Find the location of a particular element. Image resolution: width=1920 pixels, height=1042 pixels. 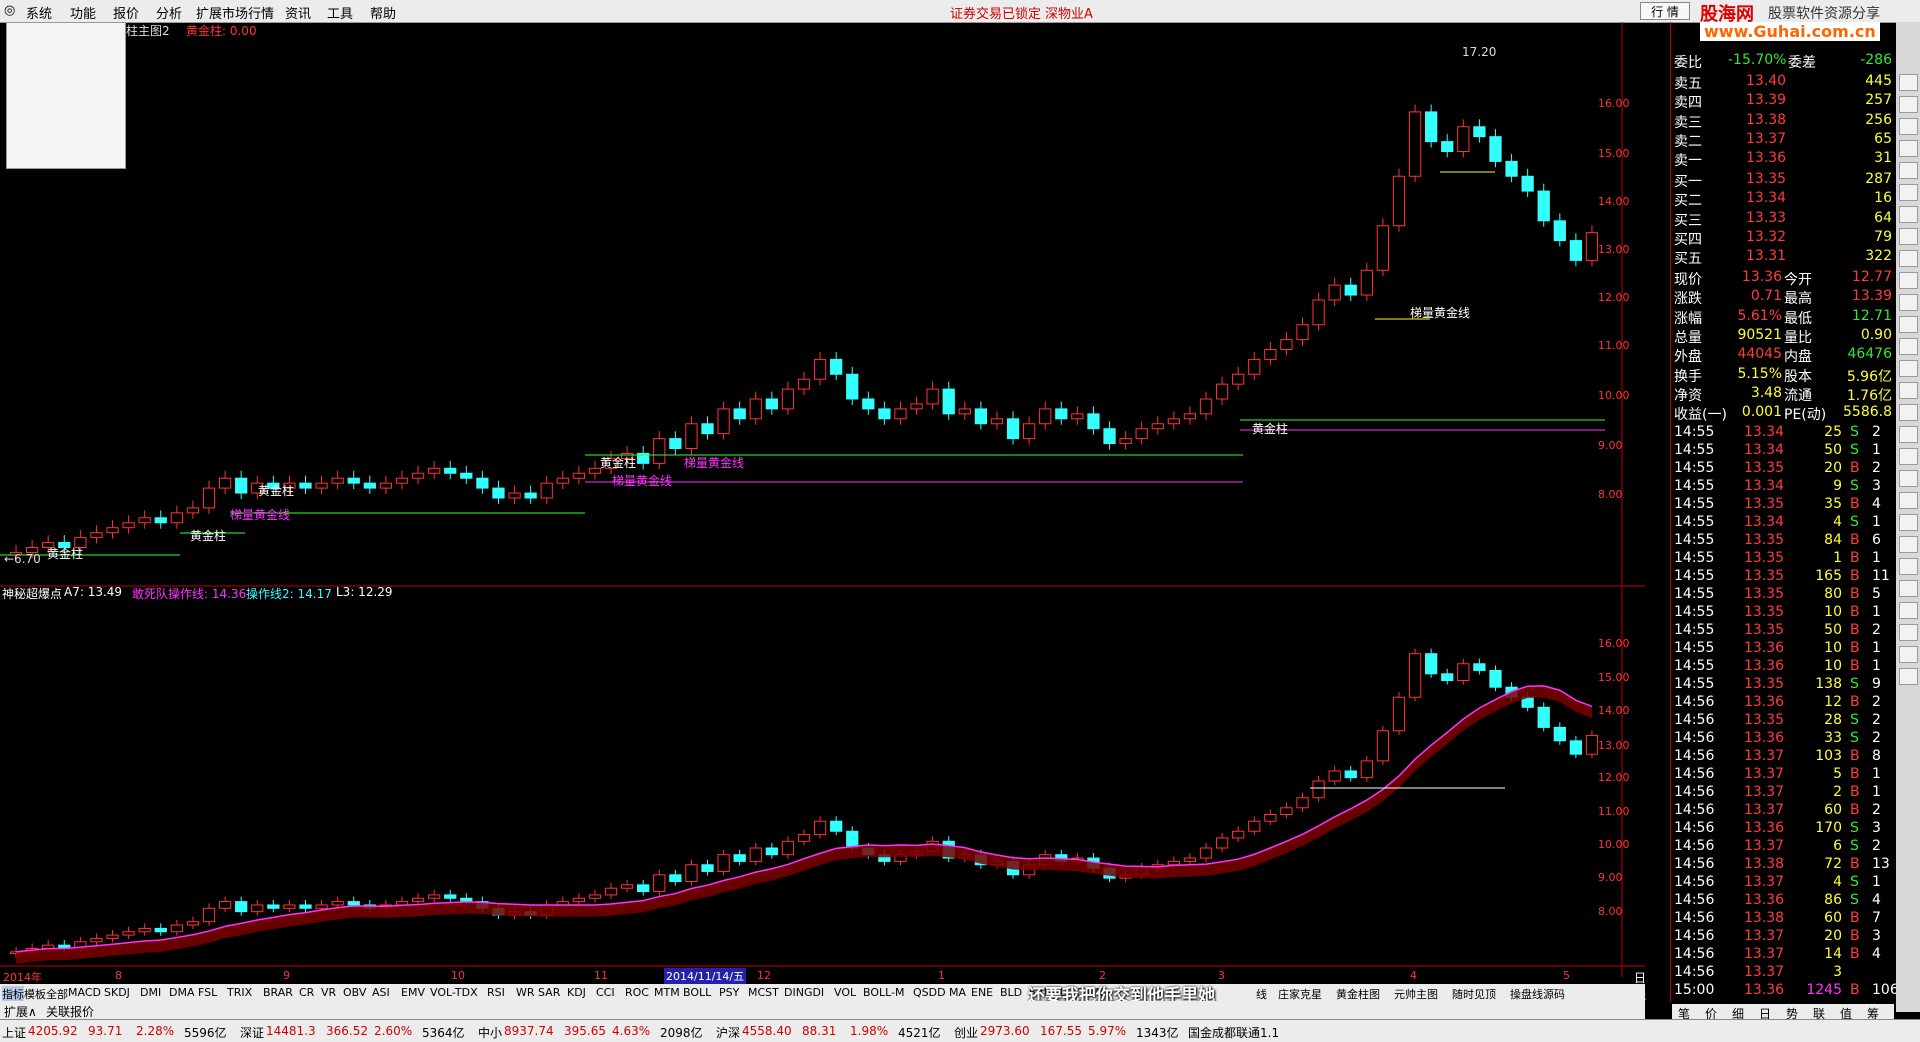

indicator-tab: EMV is located at coordinates (413, 992).